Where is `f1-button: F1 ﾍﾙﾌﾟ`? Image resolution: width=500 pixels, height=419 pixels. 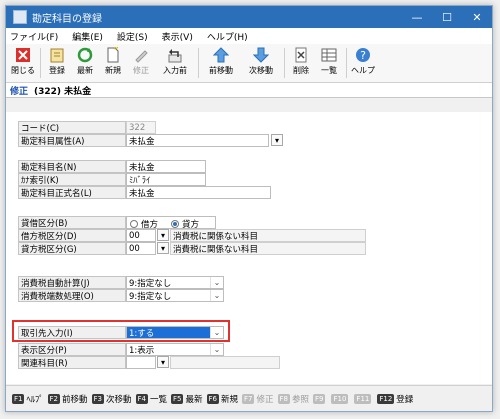 f1-button: F1 ﾍﾙﾌﾟ is located at coordinates (28, 399).